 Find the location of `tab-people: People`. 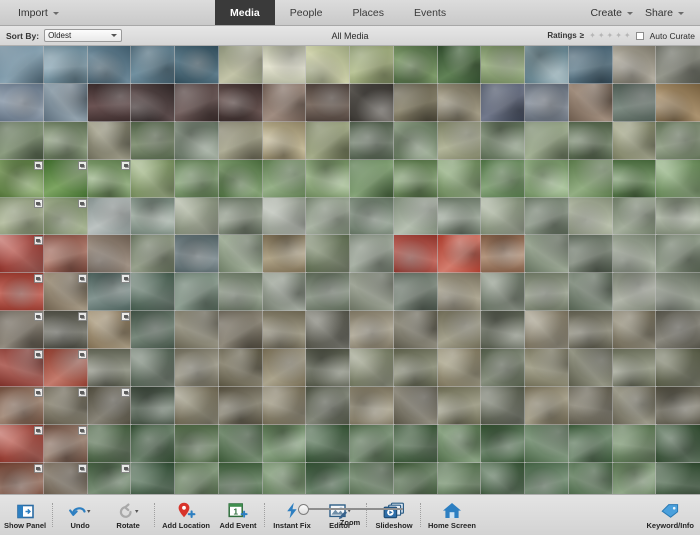

tab-people: People is located at coordinates (306, 12).